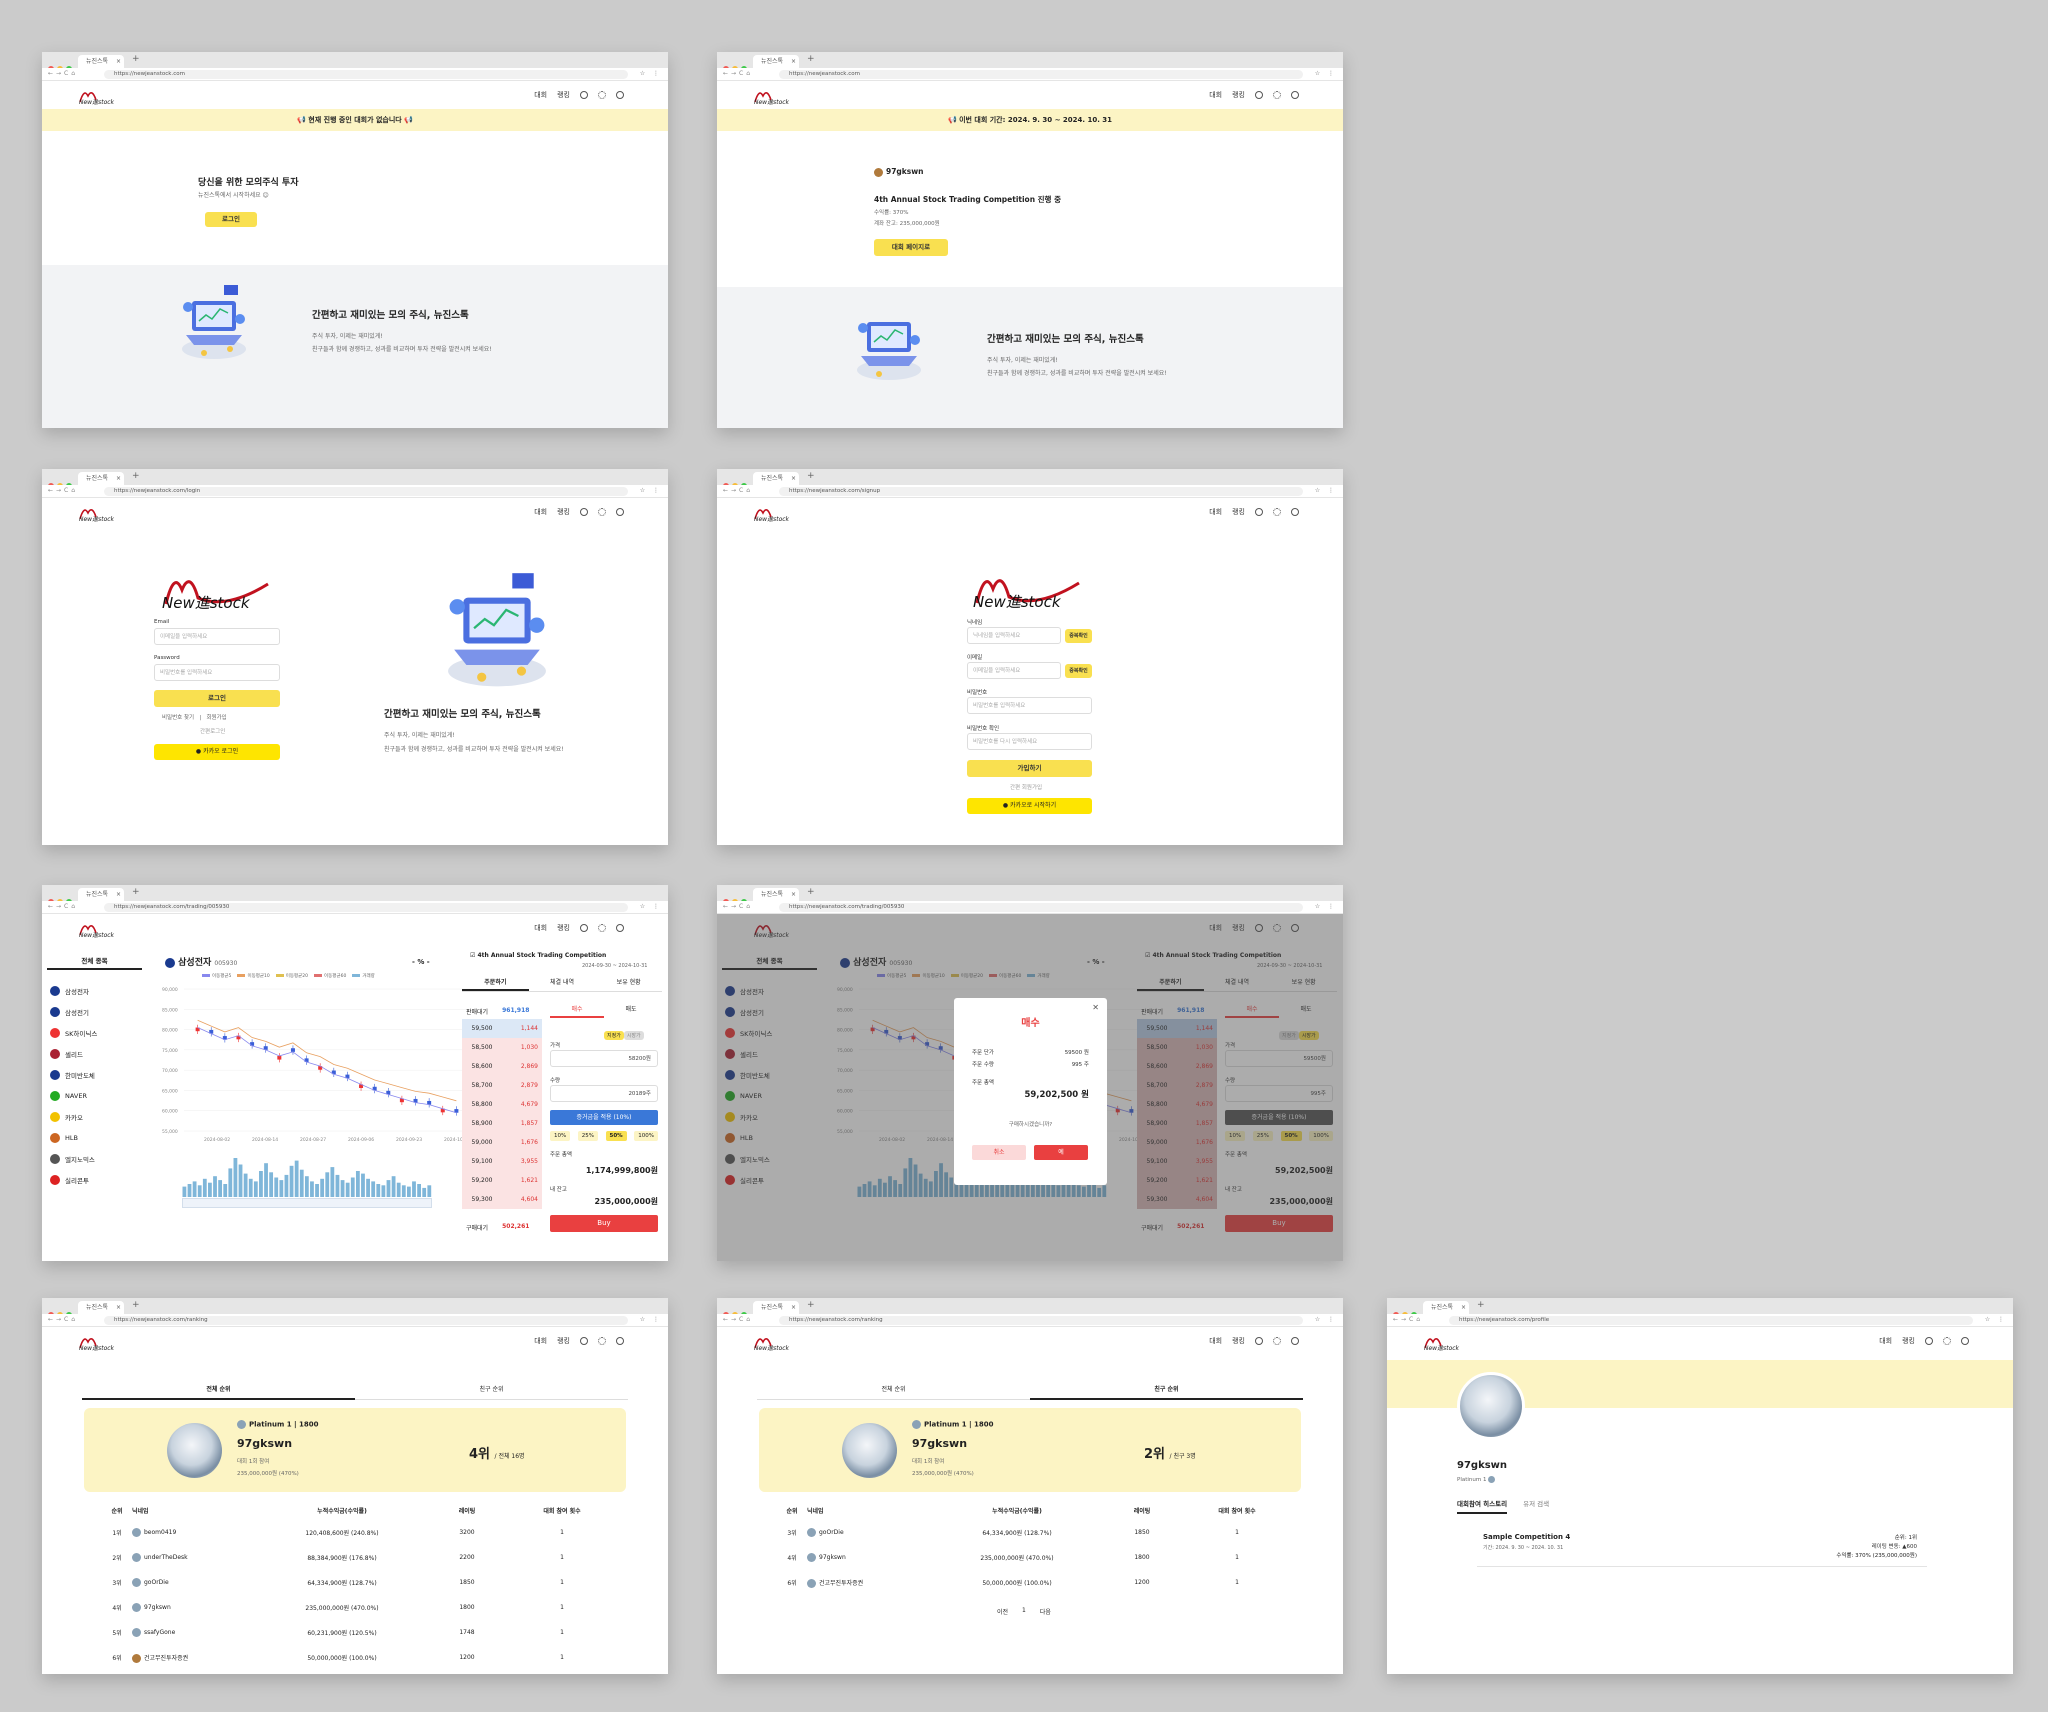 The width and height of the screenshot is (2048, 1712). Describe the element at coordinates (1061, 1152) in the screenshot. I see `confirm-button: 예` at that location.